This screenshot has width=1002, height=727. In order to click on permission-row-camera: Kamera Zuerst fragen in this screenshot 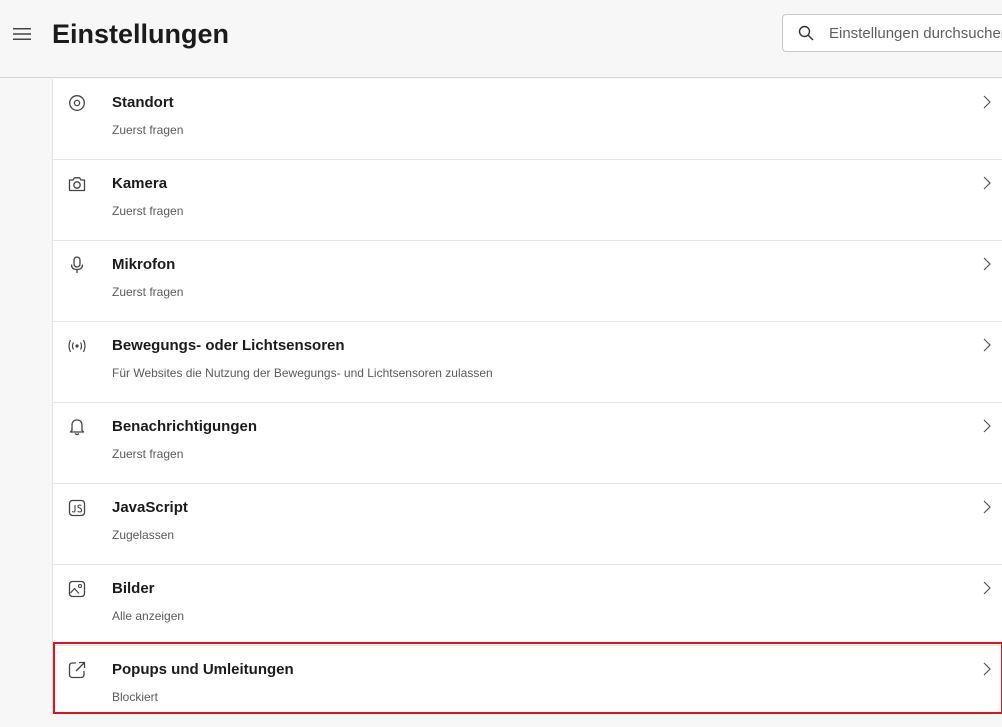, I will do `click(527, 200)`.